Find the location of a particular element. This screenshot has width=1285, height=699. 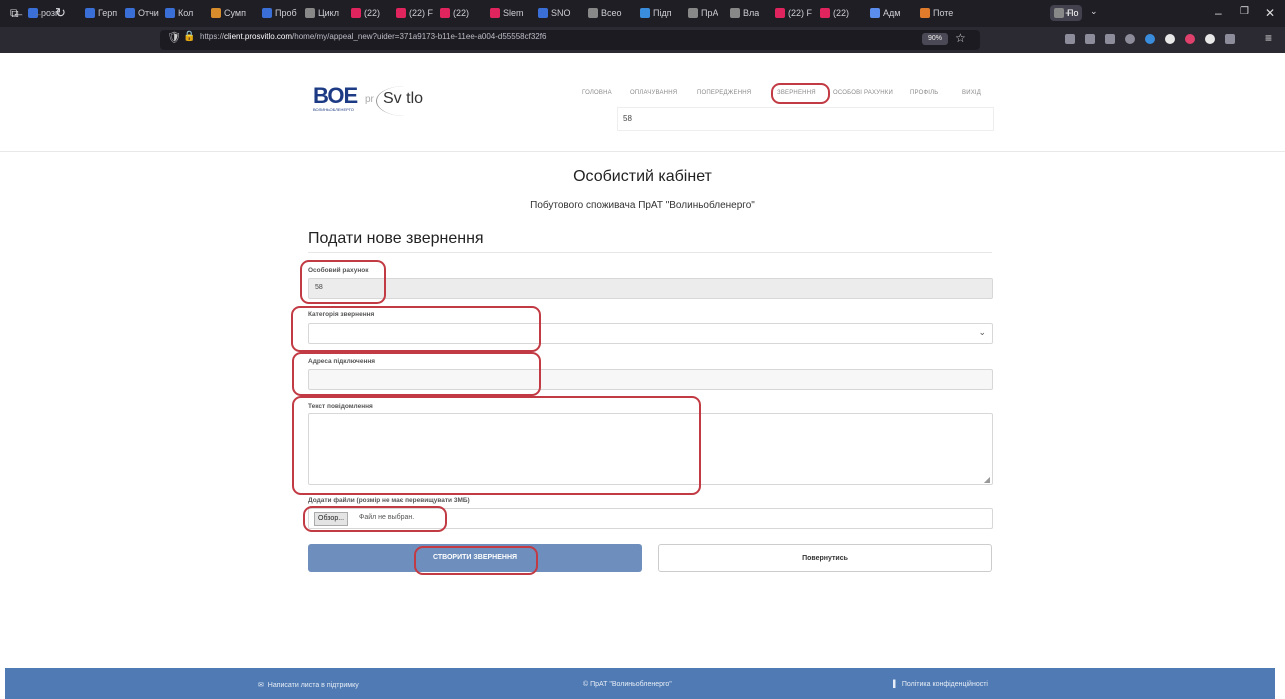

browser-tab: Slem is located at coordinates (507, 13).